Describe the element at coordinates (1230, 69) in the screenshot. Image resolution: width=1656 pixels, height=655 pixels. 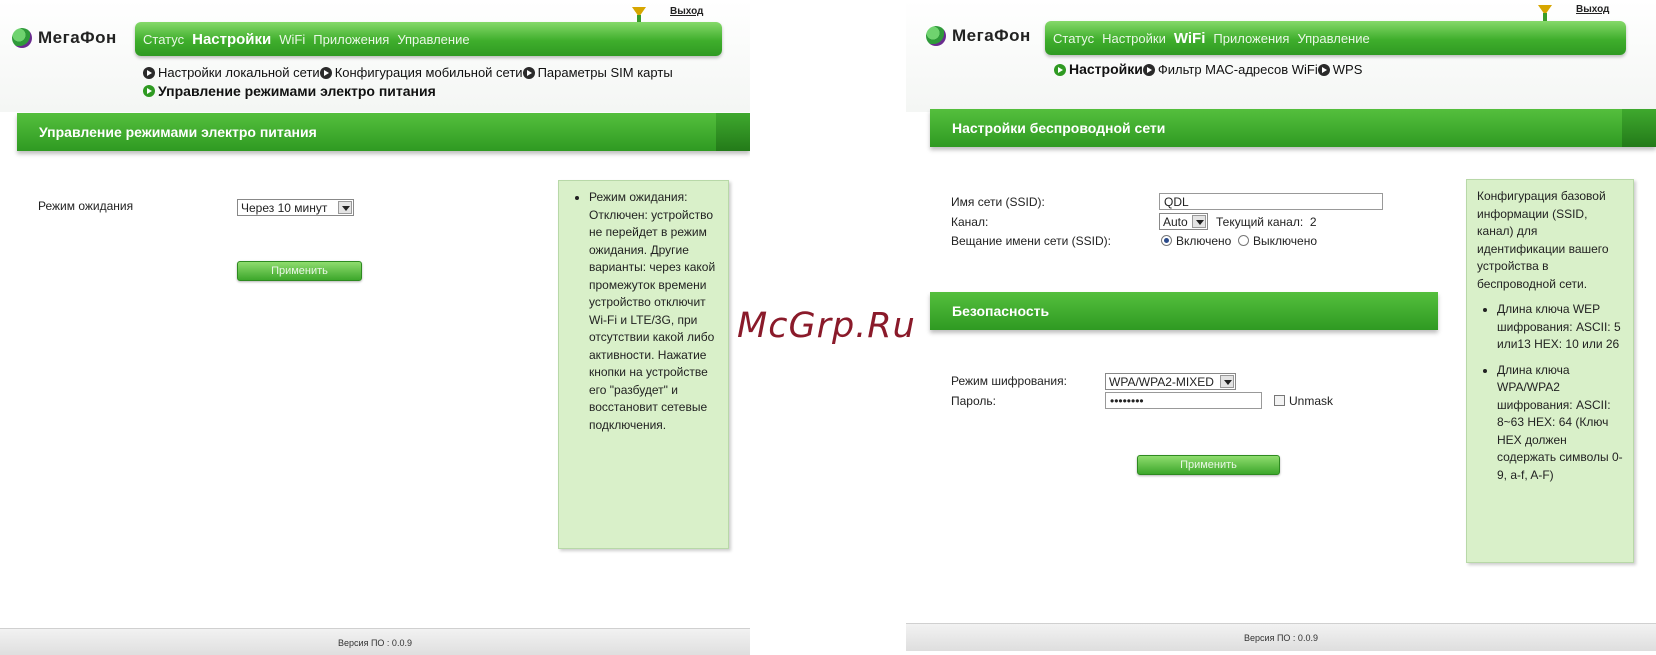
I see `sublink-mac-filter: Фильтр МАС-адресов WiFi` at that location.